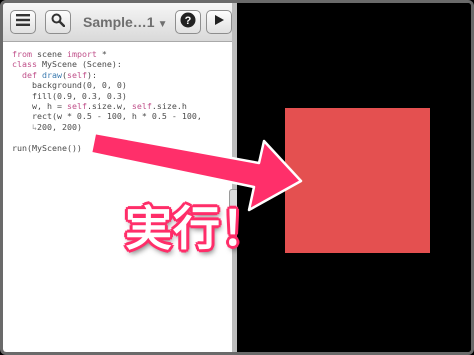 The height and width of the screenshot is (355, 474). What do you see at coordinates (196, 171) in the screenshot?
I see `arrow-icon` at bounding box center [196, 171].